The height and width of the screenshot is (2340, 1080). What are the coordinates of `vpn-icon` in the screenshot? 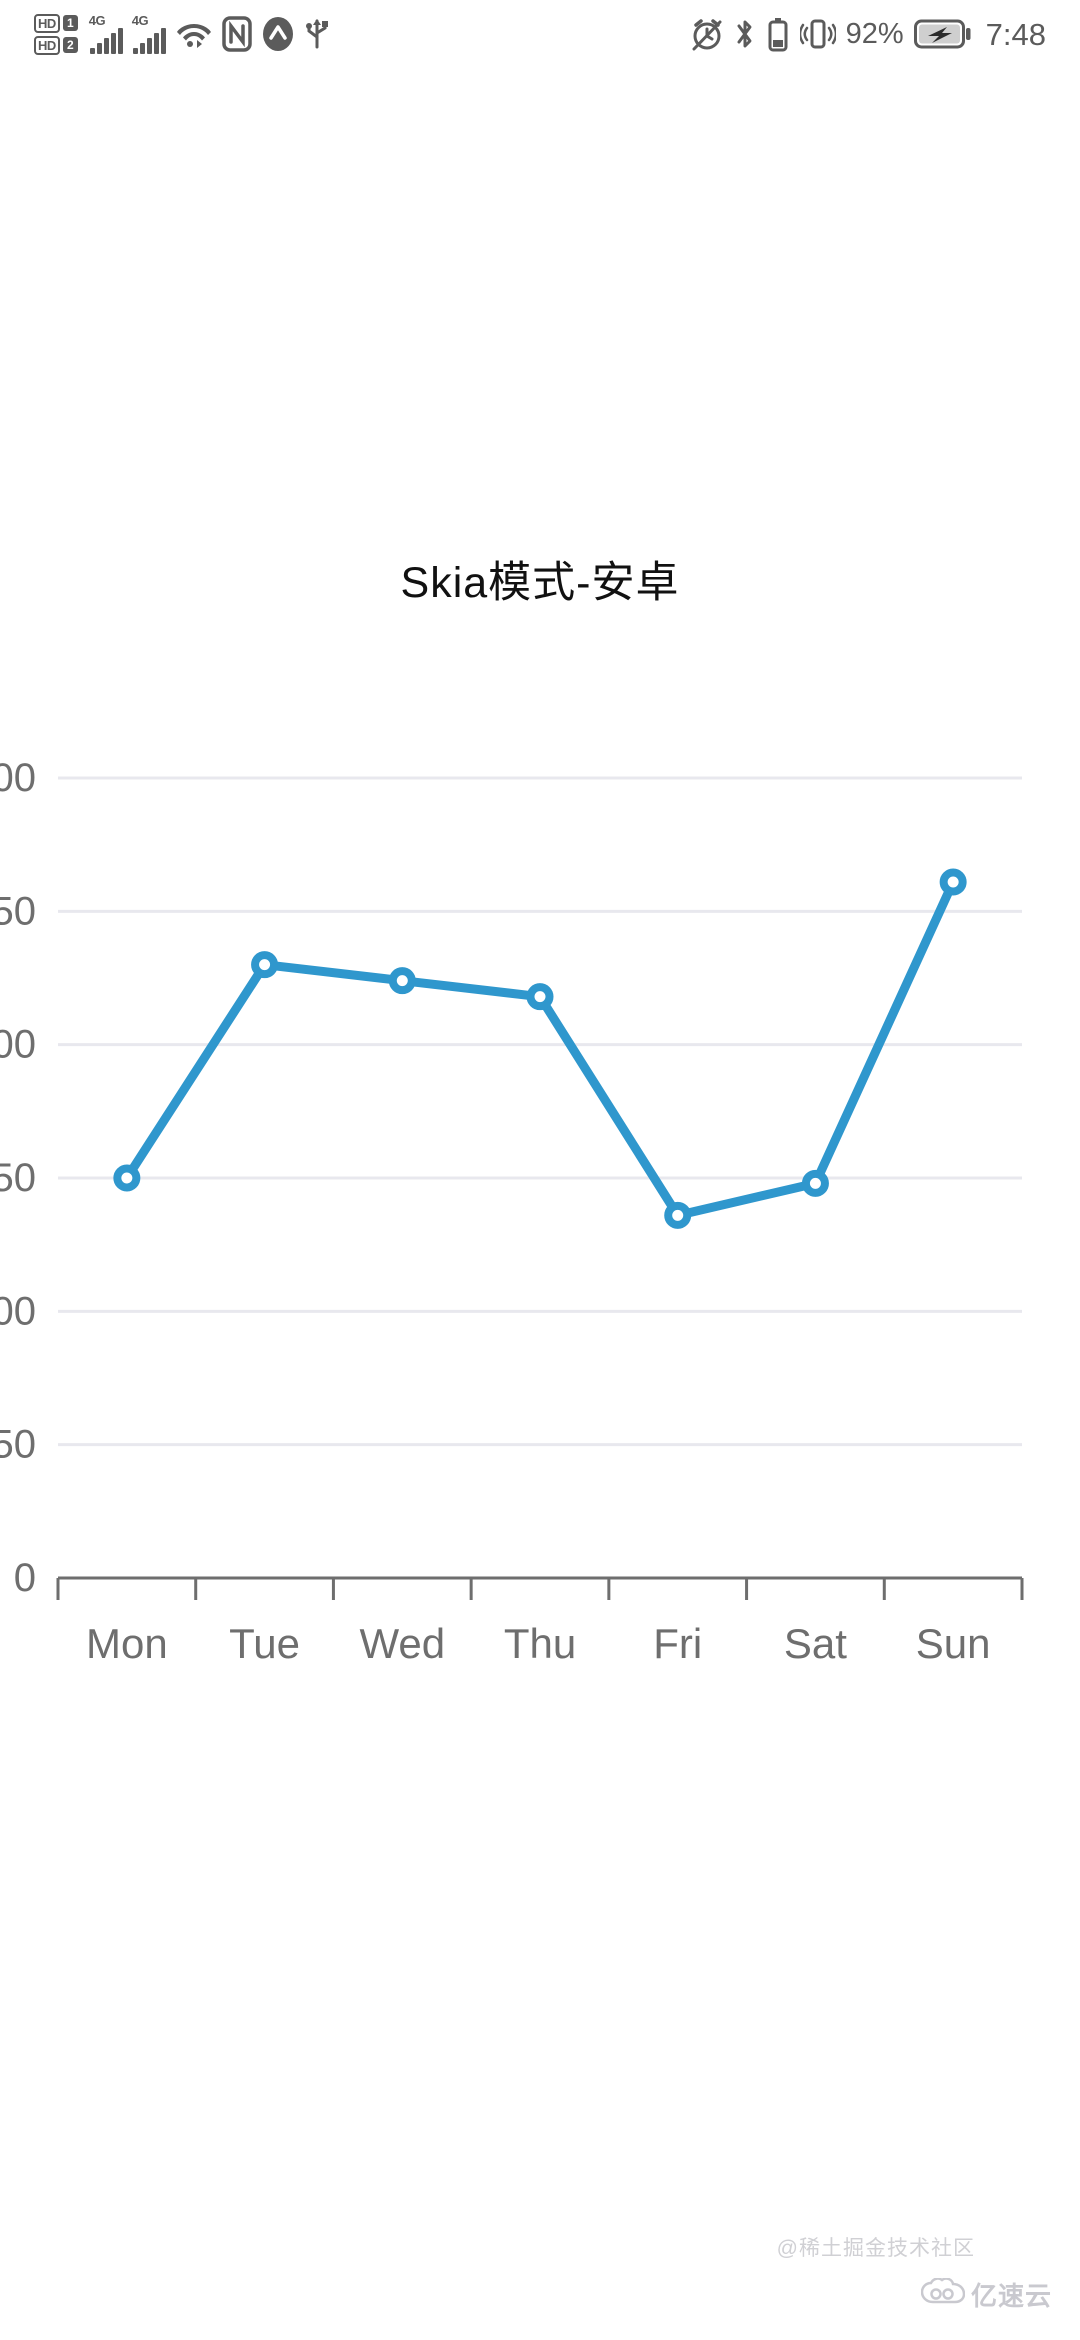 It's located at (278, 34).